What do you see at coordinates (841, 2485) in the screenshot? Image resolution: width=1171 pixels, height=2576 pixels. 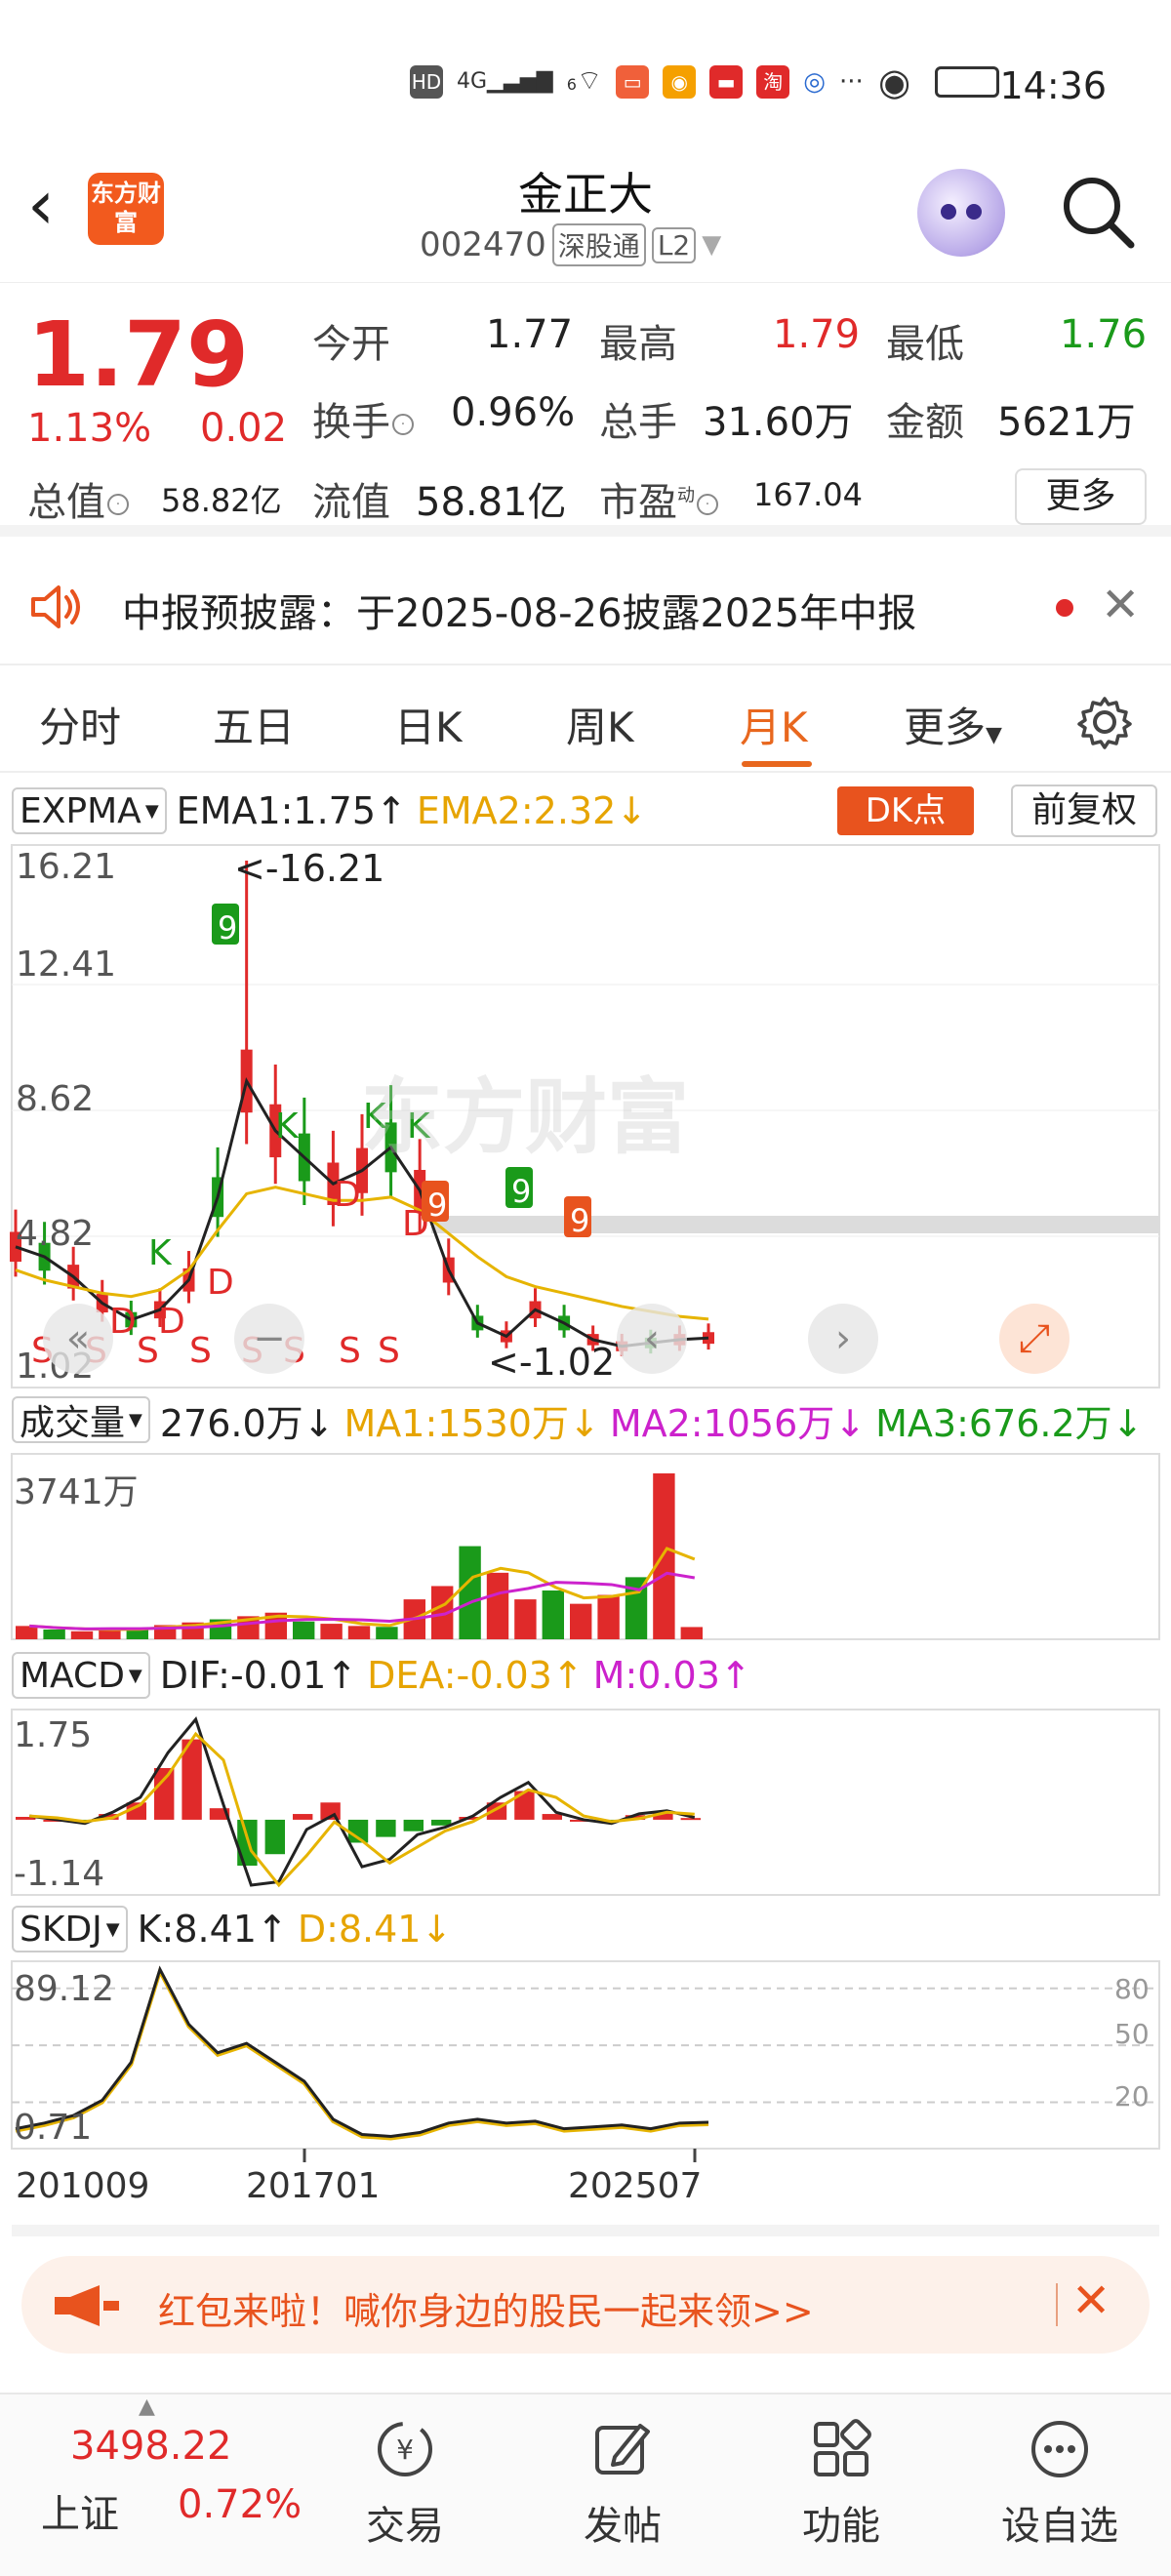 I see `nav-functions: 功能` at bounding box center [841, 2485].